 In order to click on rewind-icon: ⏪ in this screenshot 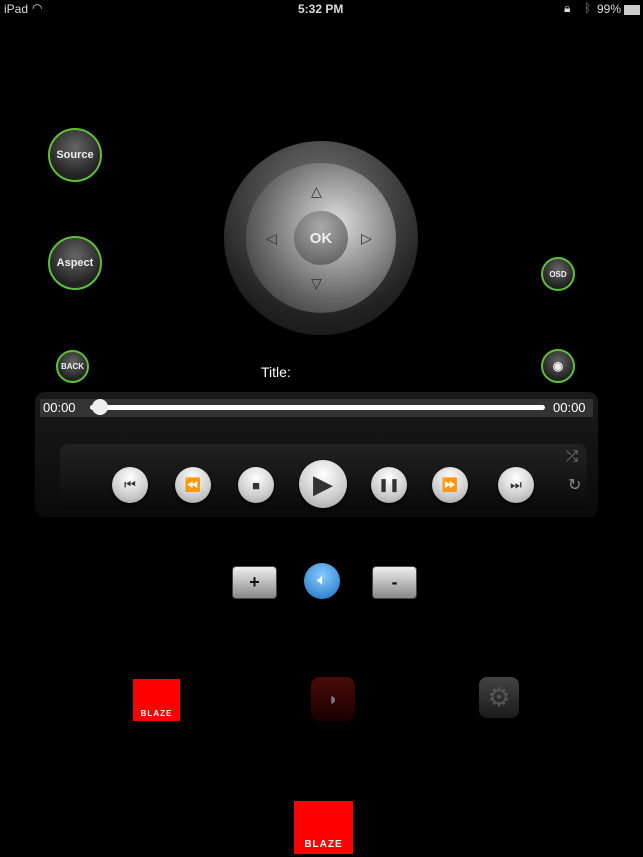, I will do `click(193, 484)`.